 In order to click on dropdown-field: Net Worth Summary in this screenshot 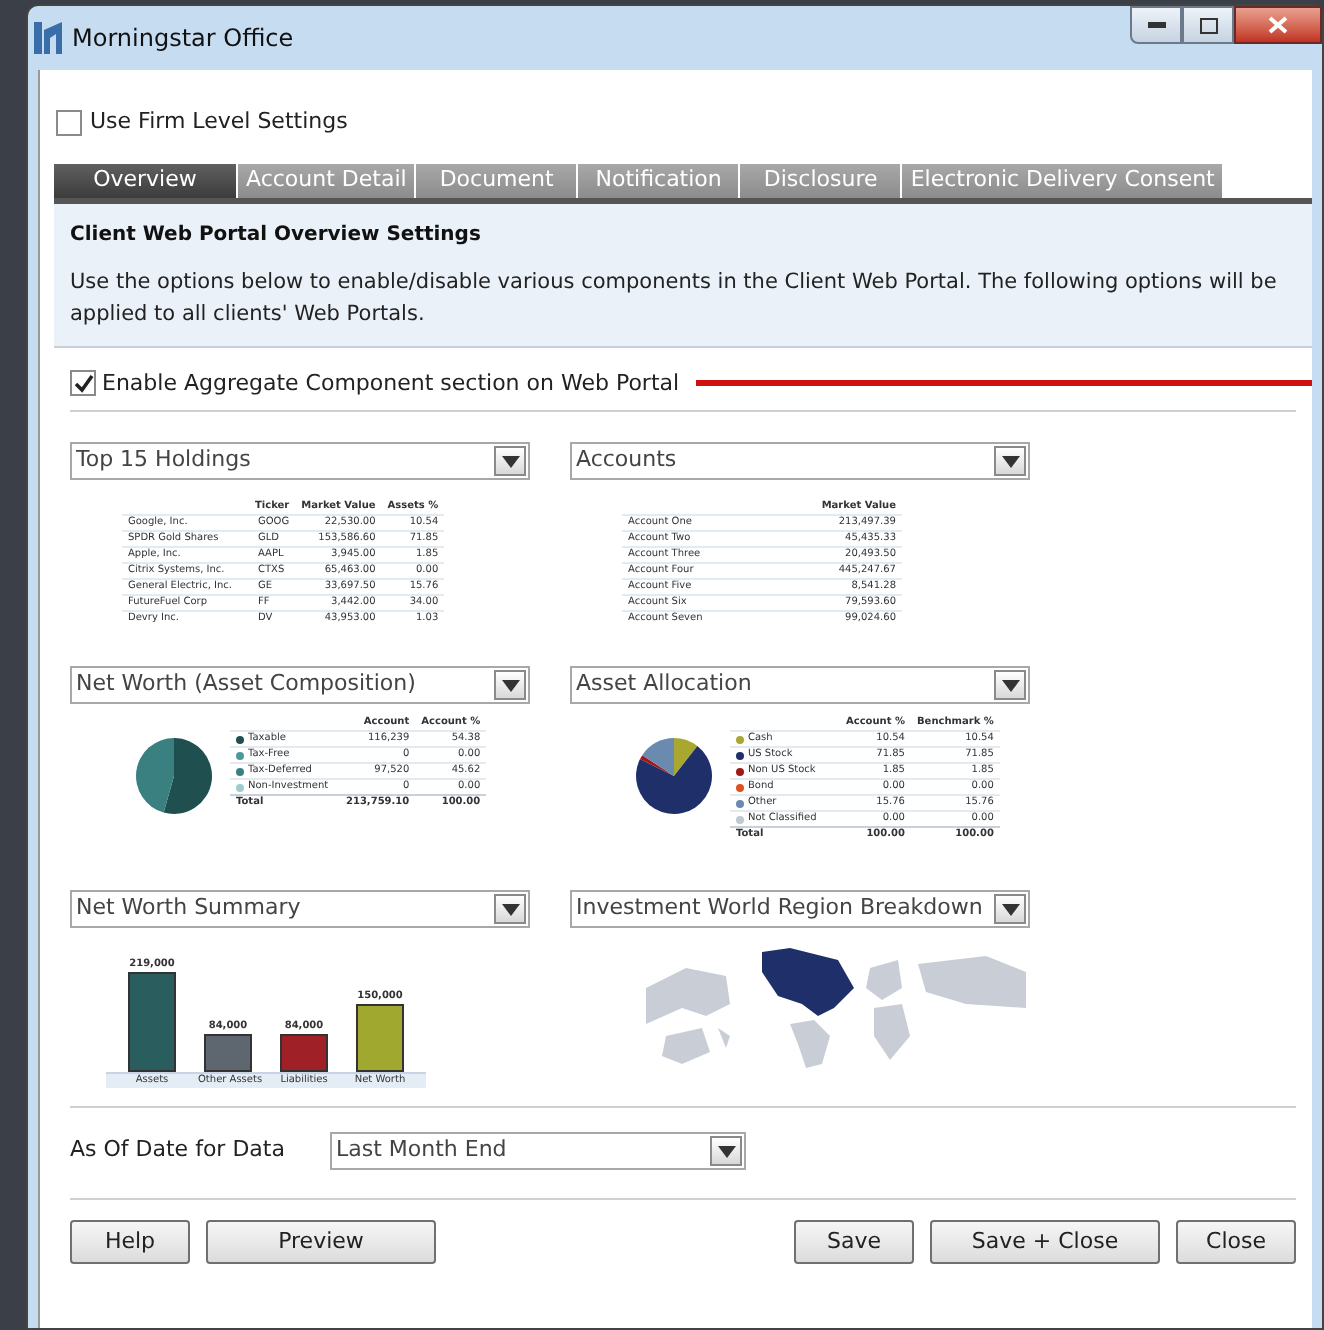, I will do `click(300, 909)`.